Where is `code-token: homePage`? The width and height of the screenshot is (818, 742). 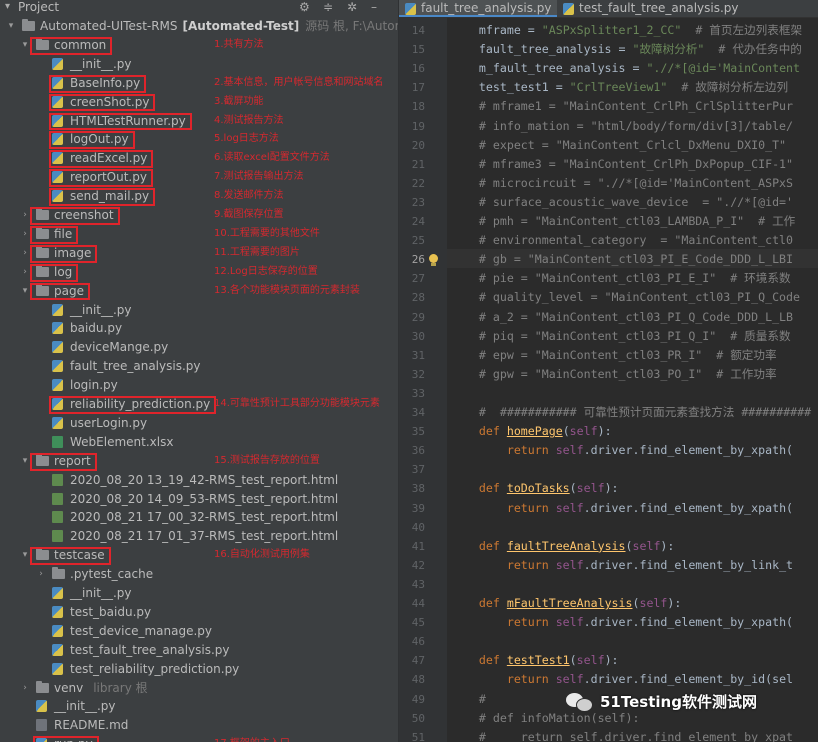 code-token: homePage is located at coordinates (534, 431).